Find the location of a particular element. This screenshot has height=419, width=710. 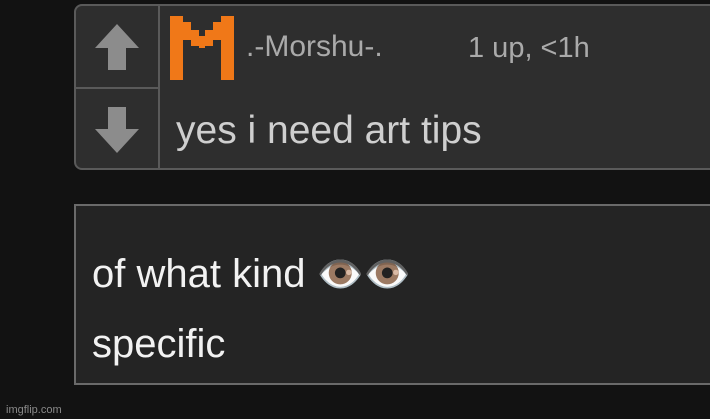

reply-line-2: specific is located at coordinates (159, 344).